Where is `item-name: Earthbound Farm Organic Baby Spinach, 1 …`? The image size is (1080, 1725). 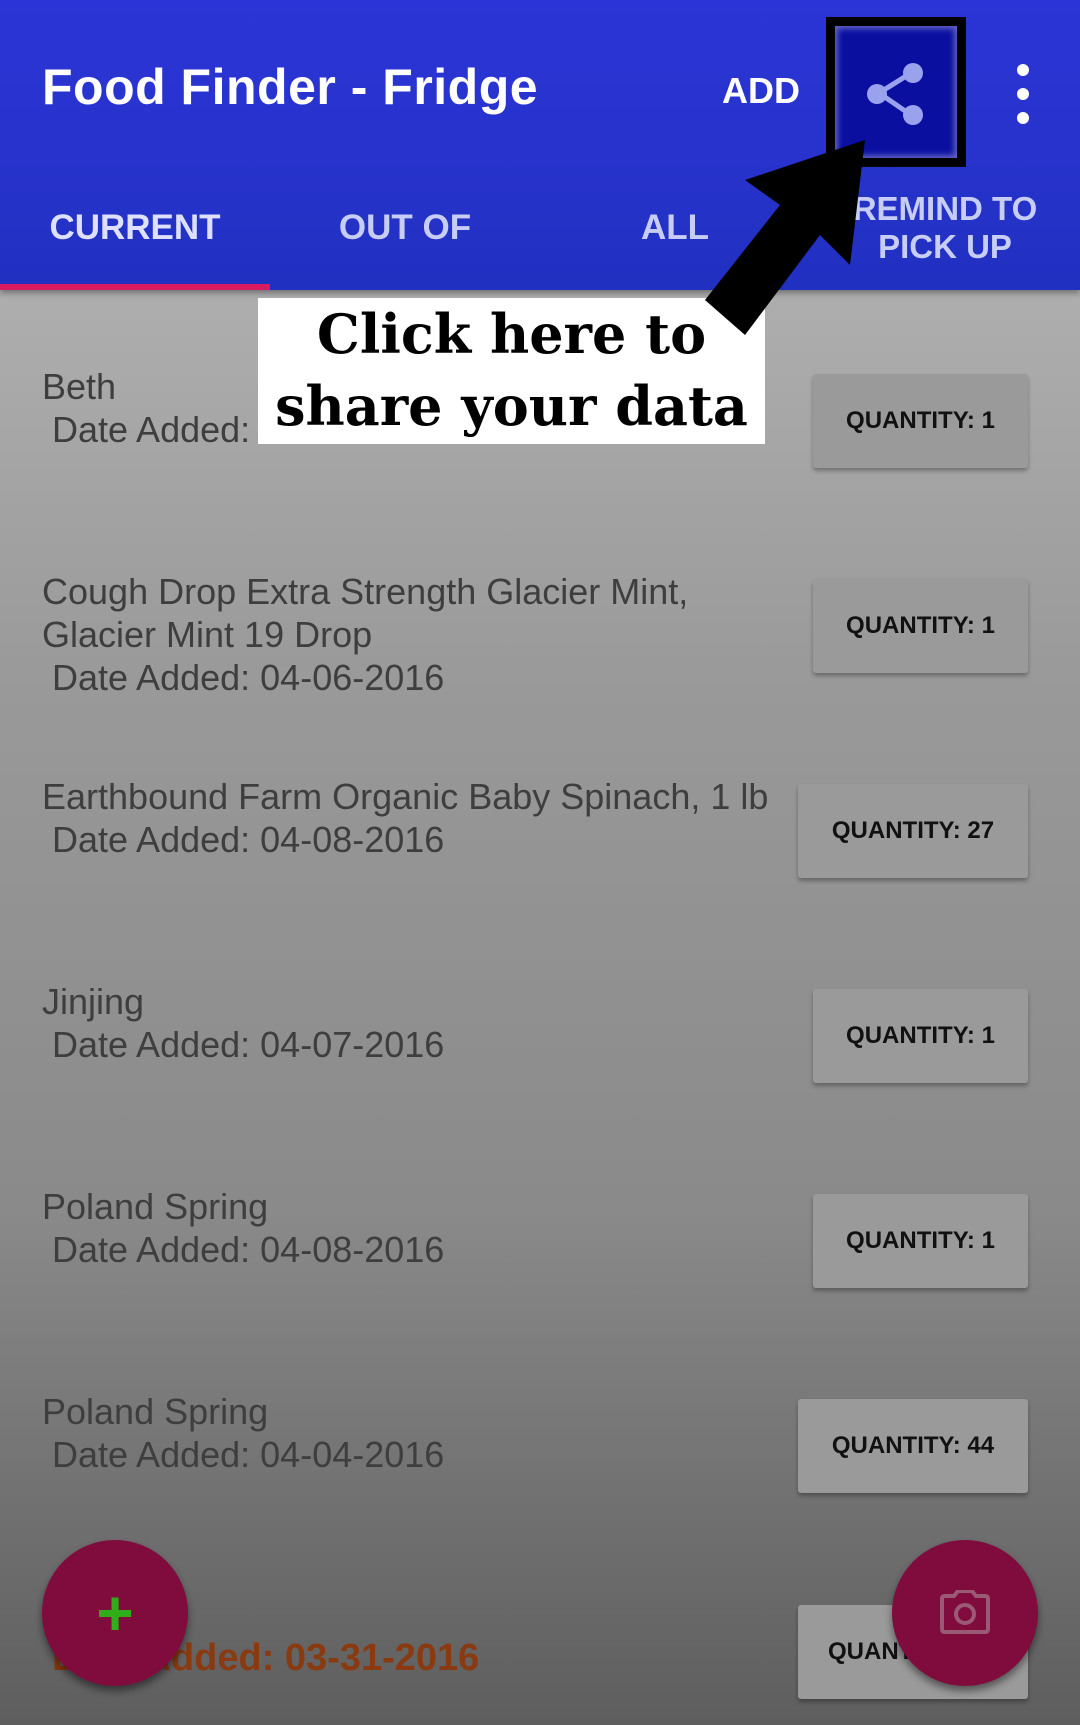 item-name: Earthbound Farm Organic Baby Spinach, 1 … is located at coordinates (405, 796).